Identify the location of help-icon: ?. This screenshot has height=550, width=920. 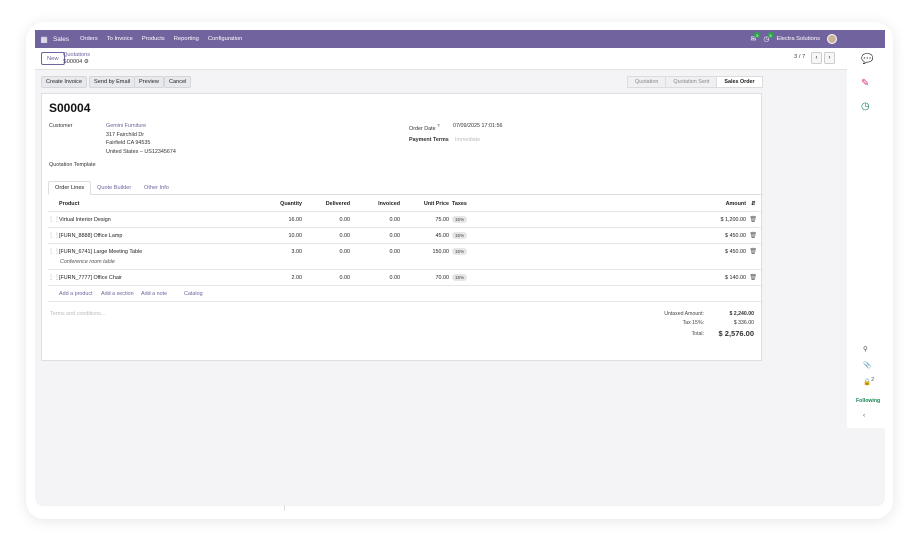
(438, 125).